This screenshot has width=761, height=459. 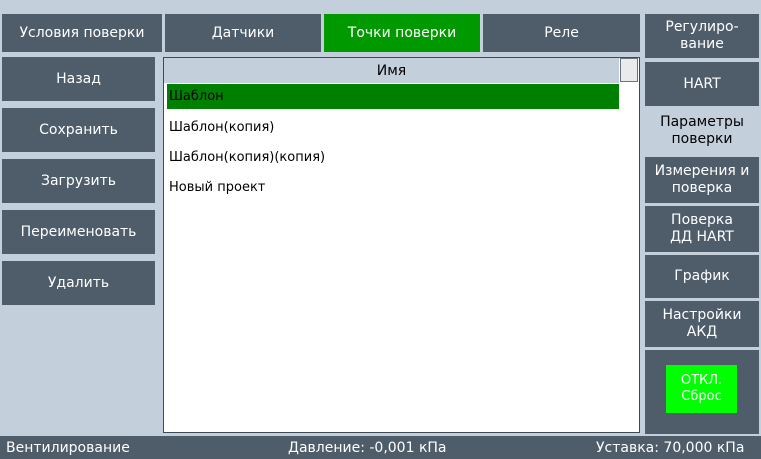 What do you see at coordinates (393, 96) in the screenshot?
I see `list-item: Шаблон` at bounding box center [393, 96].